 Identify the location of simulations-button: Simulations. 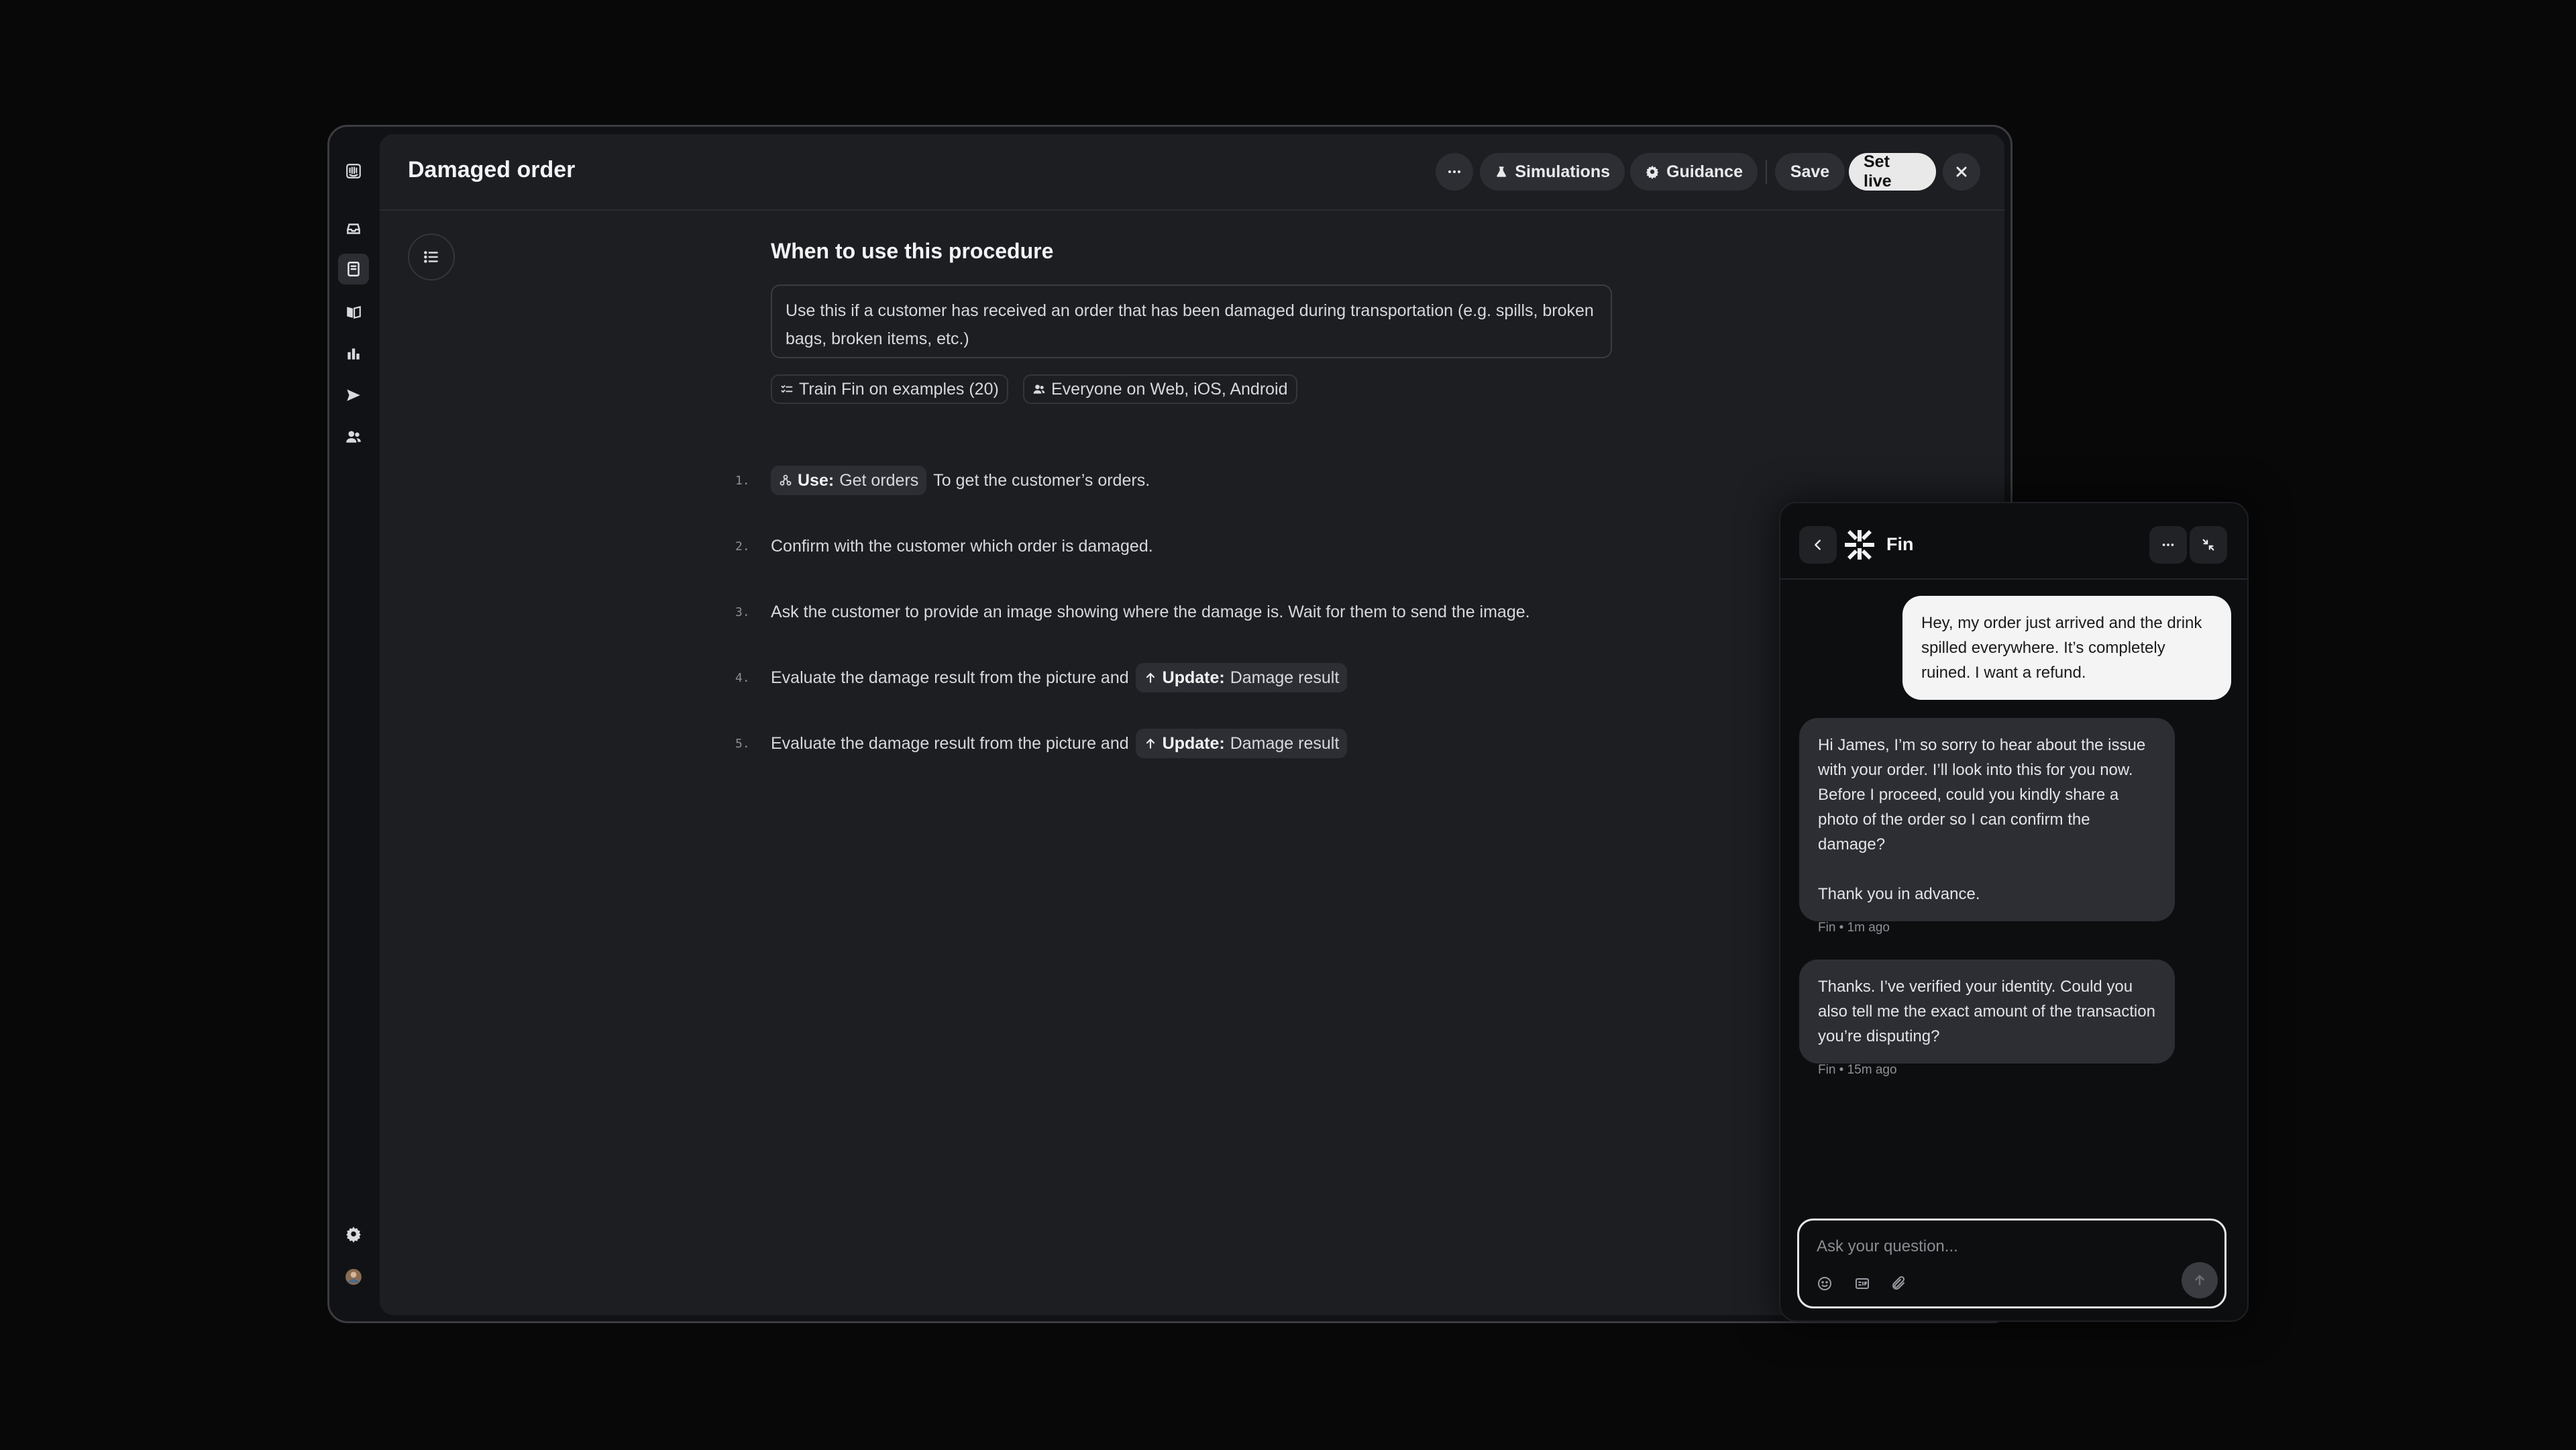
(1552, 172).